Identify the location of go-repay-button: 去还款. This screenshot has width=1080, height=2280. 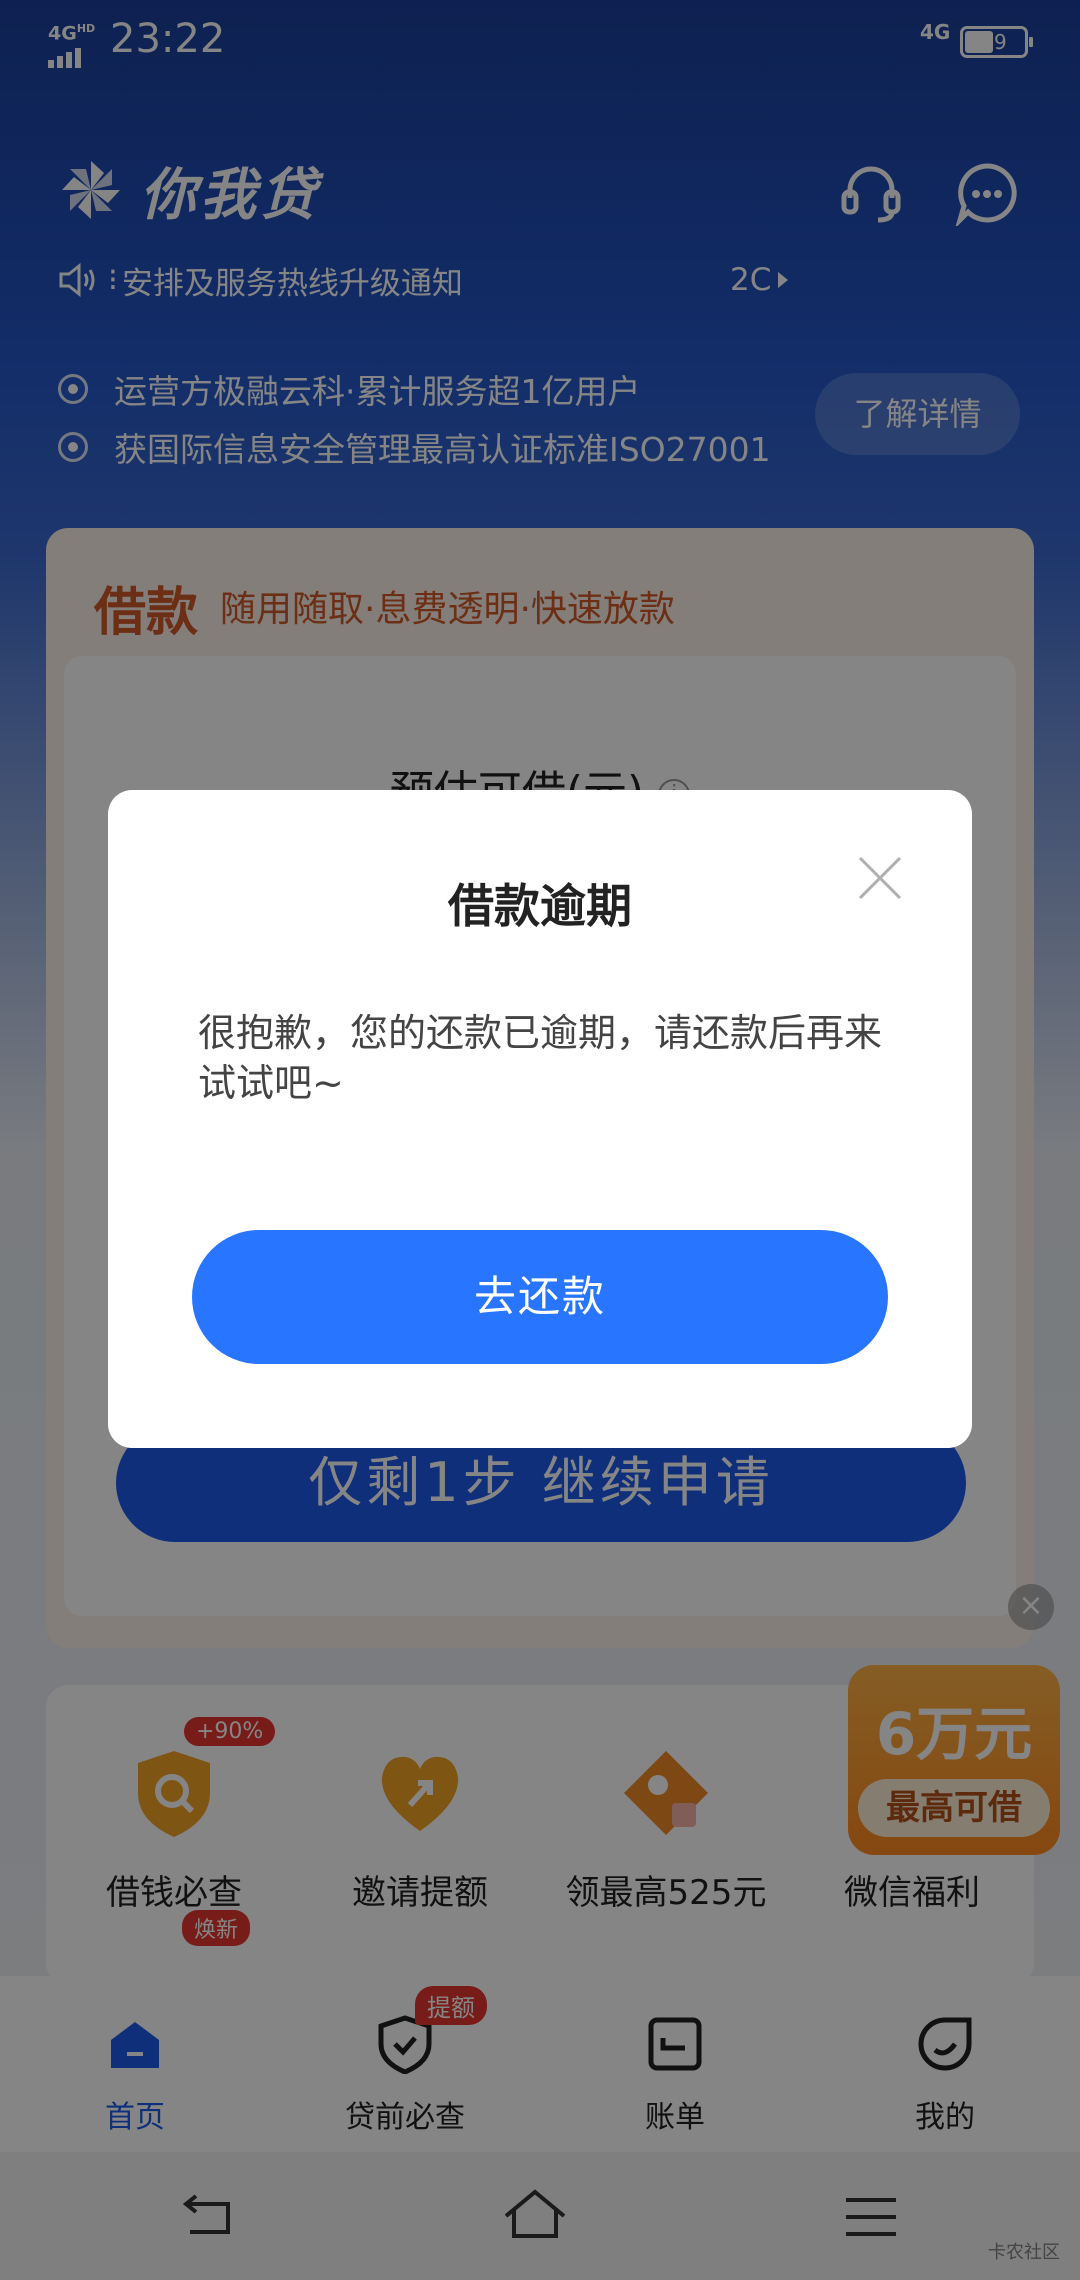
(540, 1297).